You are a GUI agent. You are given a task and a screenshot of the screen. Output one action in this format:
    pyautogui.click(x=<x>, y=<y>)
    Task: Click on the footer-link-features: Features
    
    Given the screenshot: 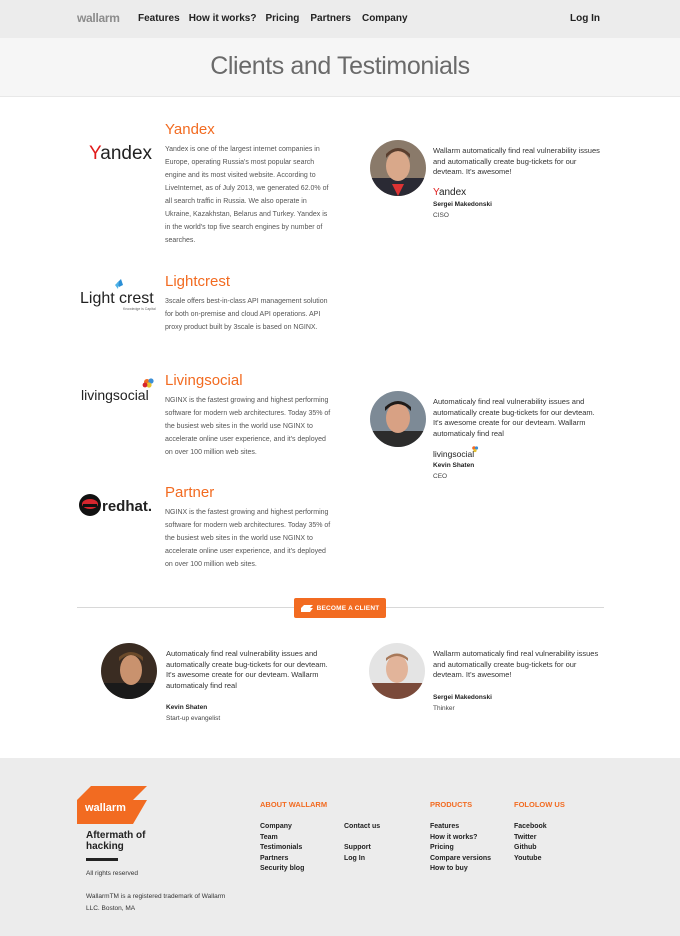 What is the action you would take?
    pyautogui.click(x=460, y=827)
    